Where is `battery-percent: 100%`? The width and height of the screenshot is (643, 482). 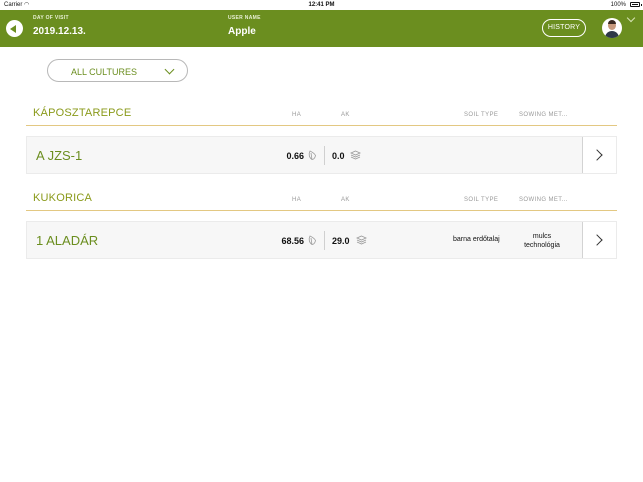 battery-percent: 100% is located at coordinates (618, 5).